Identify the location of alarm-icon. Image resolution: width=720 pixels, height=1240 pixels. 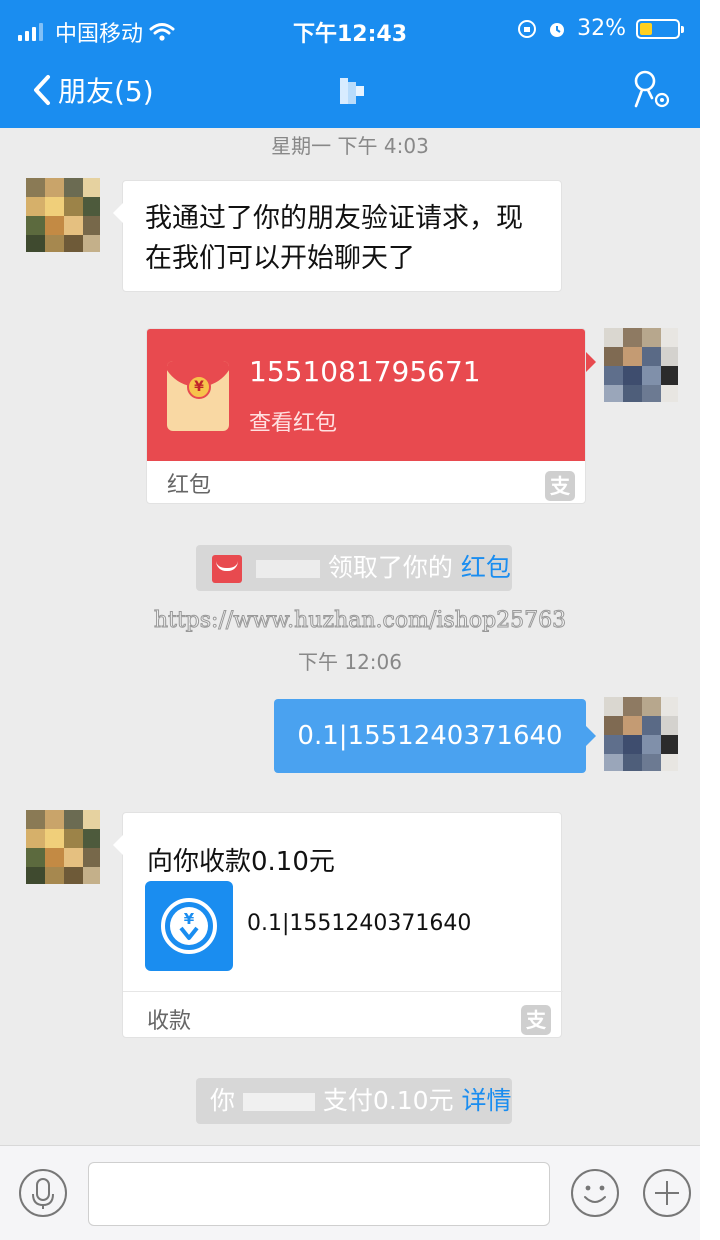
(557, 29).